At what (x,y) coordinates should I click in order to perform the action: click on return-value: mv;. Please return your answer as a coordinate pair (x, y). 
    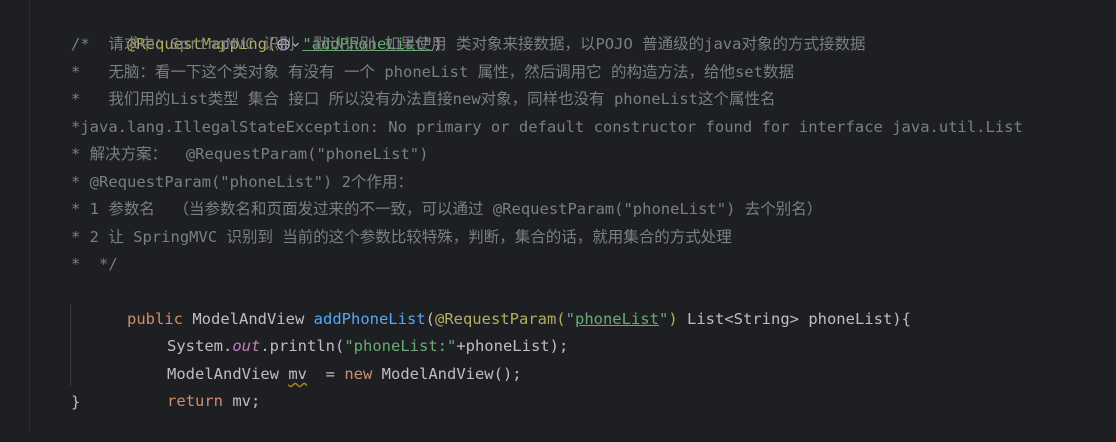
    Looking at the image, I should click on (242, 401).